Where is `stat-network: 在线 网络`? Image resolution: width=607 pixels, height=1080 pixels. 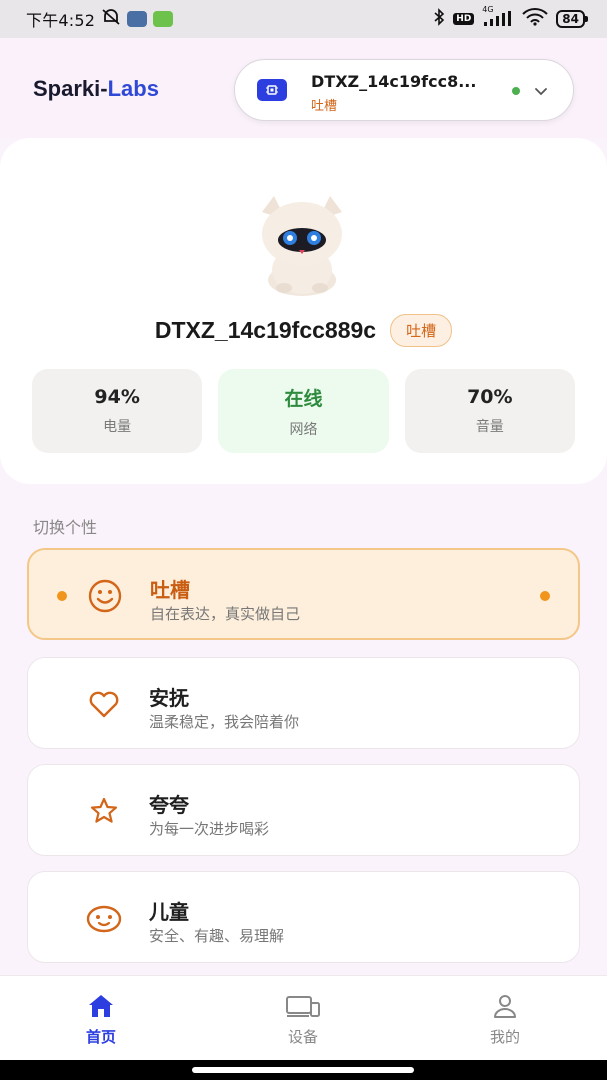
stat-network: 在线 网络 is located at coordinates (303, 411).